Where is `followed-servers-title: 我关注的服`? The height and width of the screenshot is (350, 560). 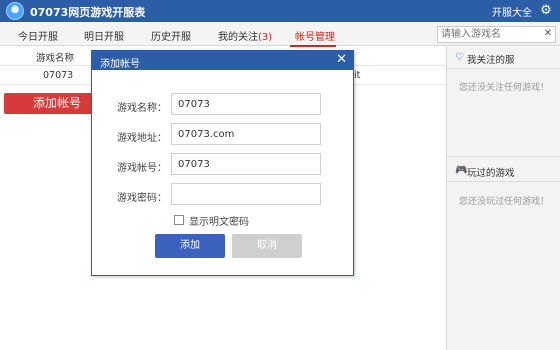
followed-servers-title: 我关注的服 is located at coordinates (491, 60).